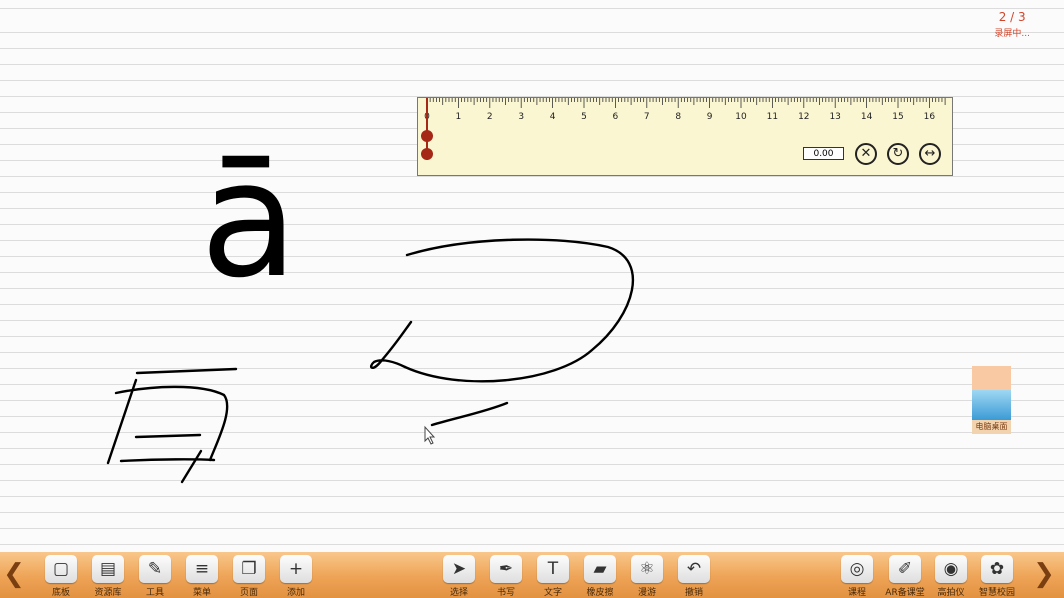  Describe the element at coordinates (154, 593) in the screenshot. I see `toolbar-button-label: 工具` at that location.